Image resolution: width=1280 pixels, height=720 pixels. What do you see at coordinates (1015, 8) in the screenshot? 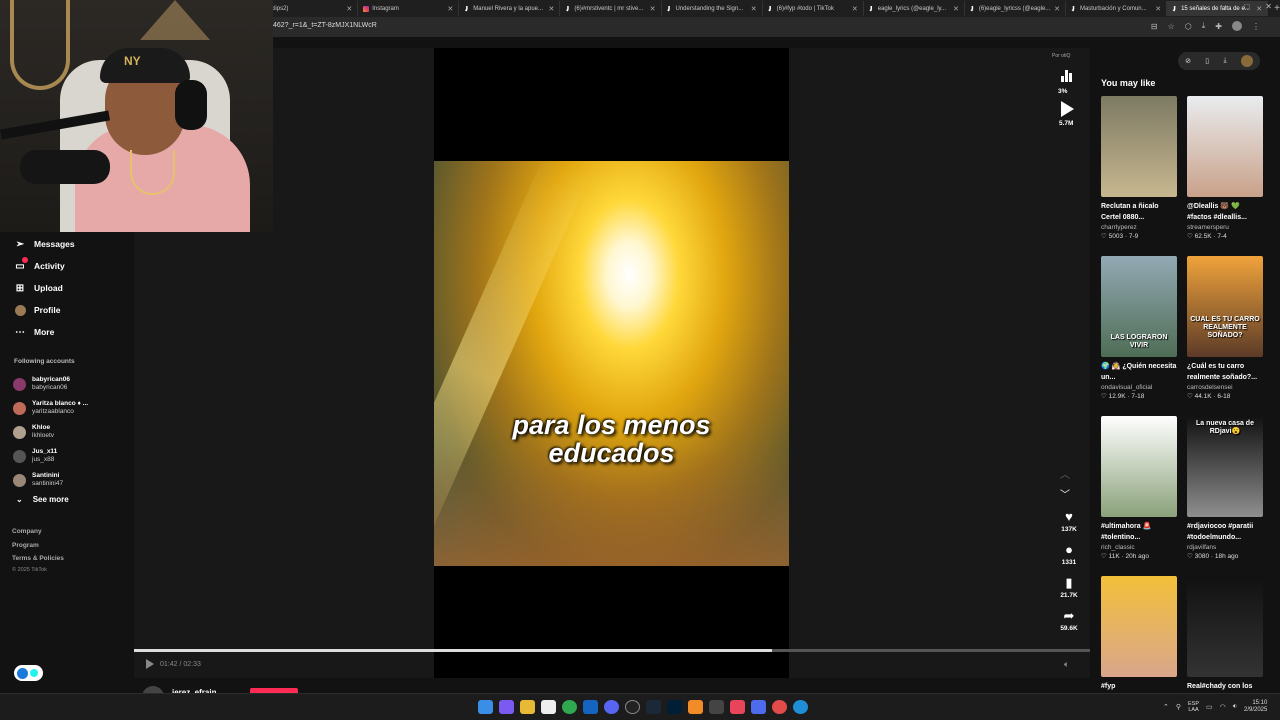
I see `browser-tab-8: (6)eagle_lyricss (@eagle... ✕` at bounding box center [1015, 8].